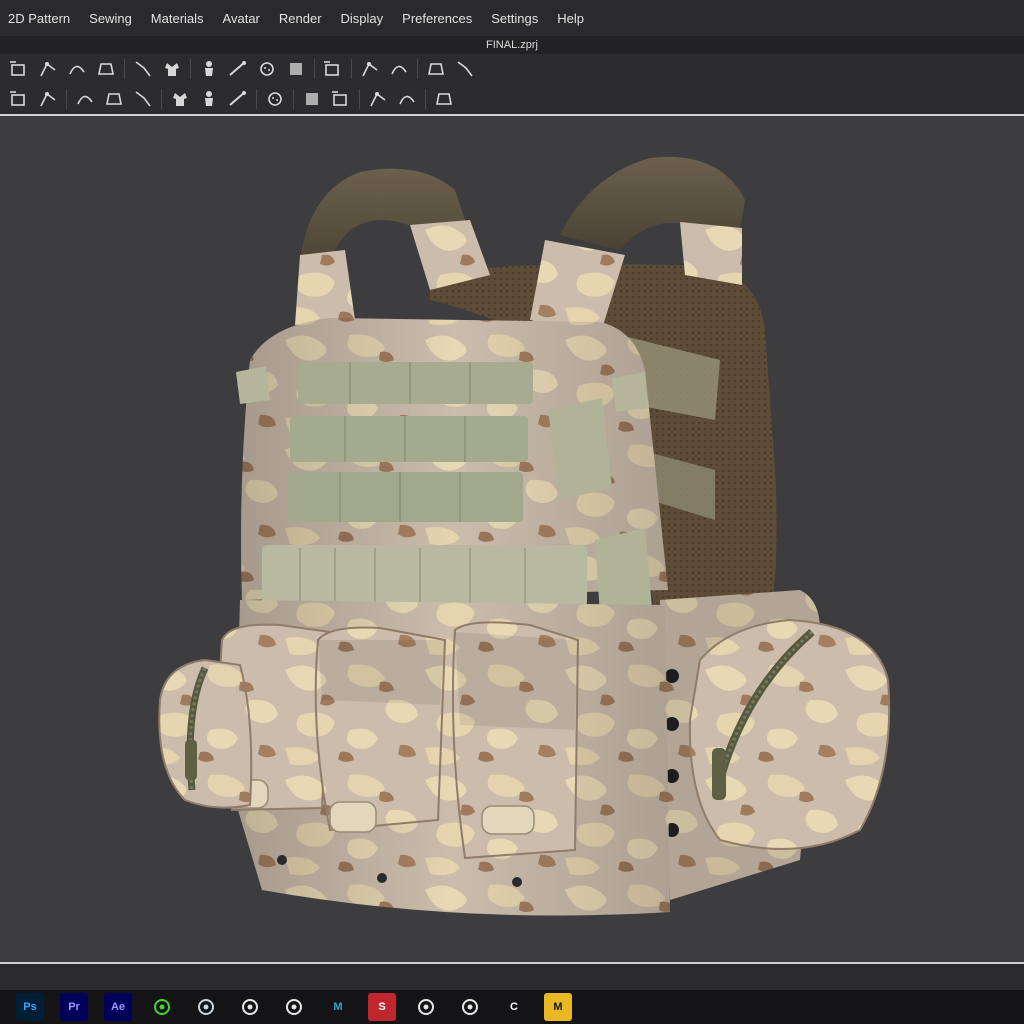 The image size is (1024, 1024). Describe the element at coordinates (296, 69) in the screenshot. I see `avatar-figure-icon` at that location.